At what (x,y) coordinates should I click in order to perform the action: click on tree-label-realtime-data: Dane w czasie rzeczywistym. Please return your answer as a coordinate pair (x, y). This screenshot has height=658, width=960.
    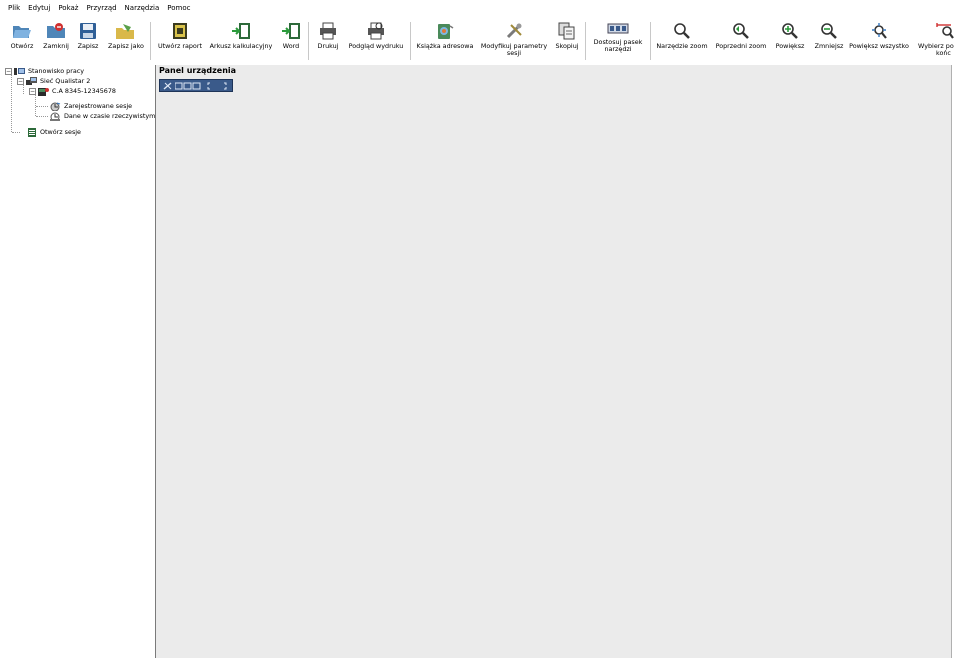
    Looking at the image, I should click on (110, 116).